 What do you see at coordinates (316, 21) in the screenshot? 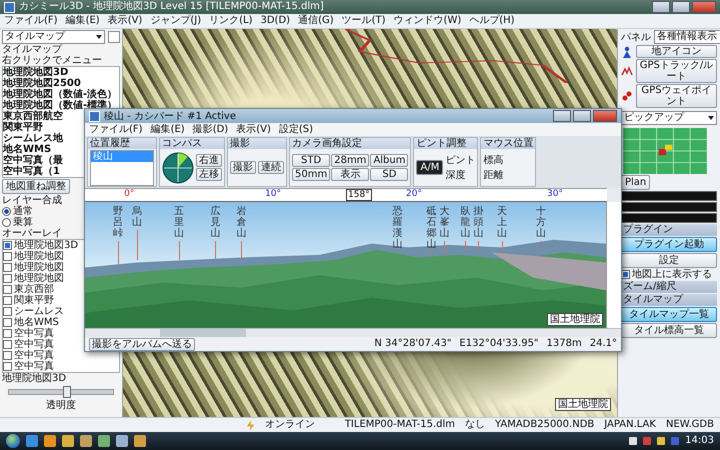
I see `menu-item: 通信(G)` at bounding box center [316, 21].